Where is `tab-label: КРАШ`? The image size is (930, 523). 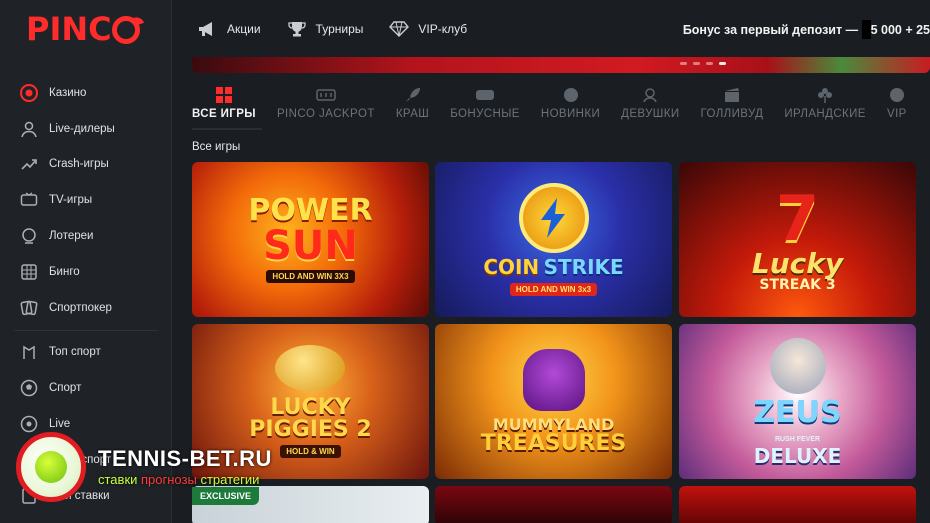 tab-label: КРАШ is located at coordinates (412, 114).